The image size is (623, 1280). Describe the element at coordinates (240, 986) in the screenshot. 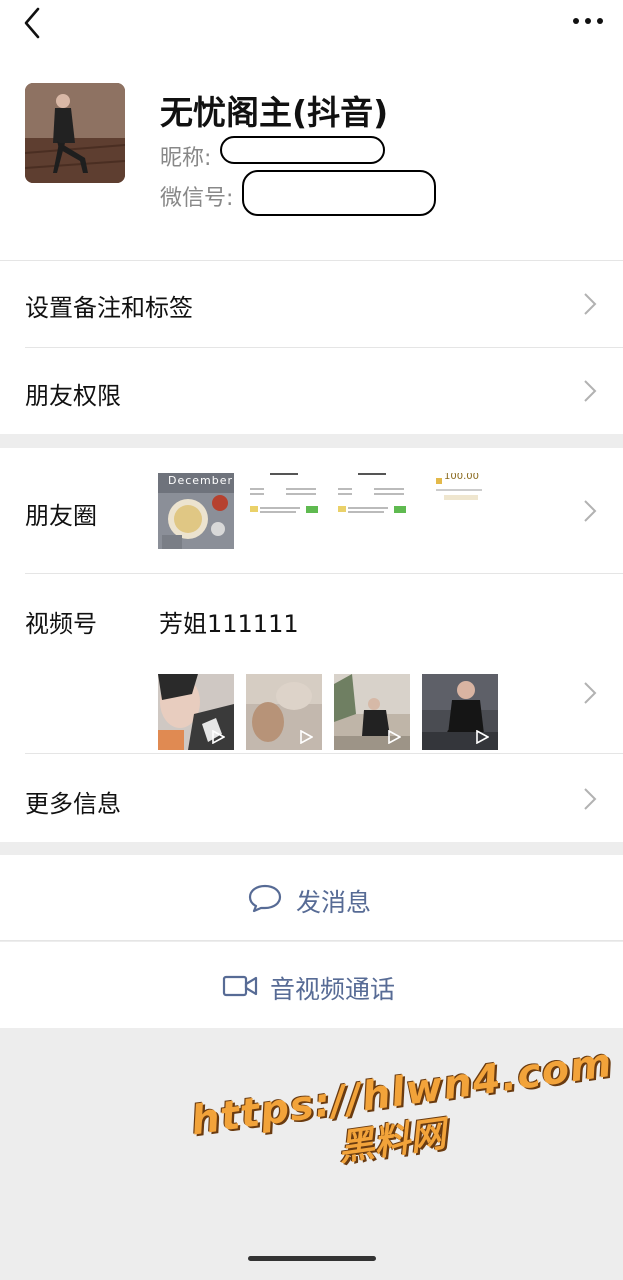

I see `video-camera-icon` at that location.